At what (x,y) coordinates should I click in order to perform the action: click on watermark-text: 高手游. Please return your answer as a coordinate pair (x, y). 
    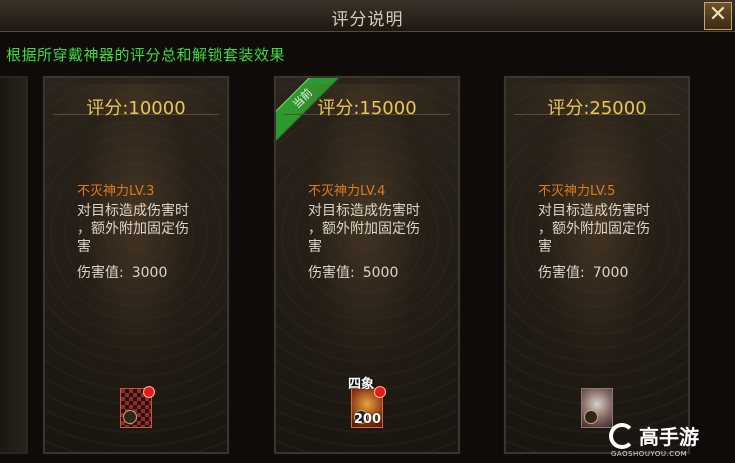
    Looking at the image, I should click on (669, 437).